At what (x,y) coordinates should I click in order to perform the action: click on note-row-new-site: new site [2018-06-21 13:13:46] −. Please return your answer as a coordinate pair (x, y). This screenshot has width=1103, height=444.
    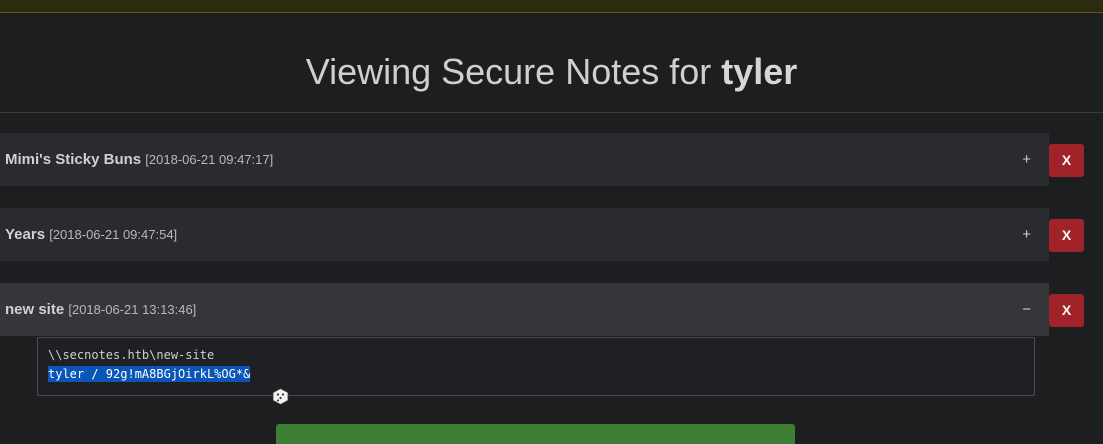
    Looking at the image, I should click on (524, 309).